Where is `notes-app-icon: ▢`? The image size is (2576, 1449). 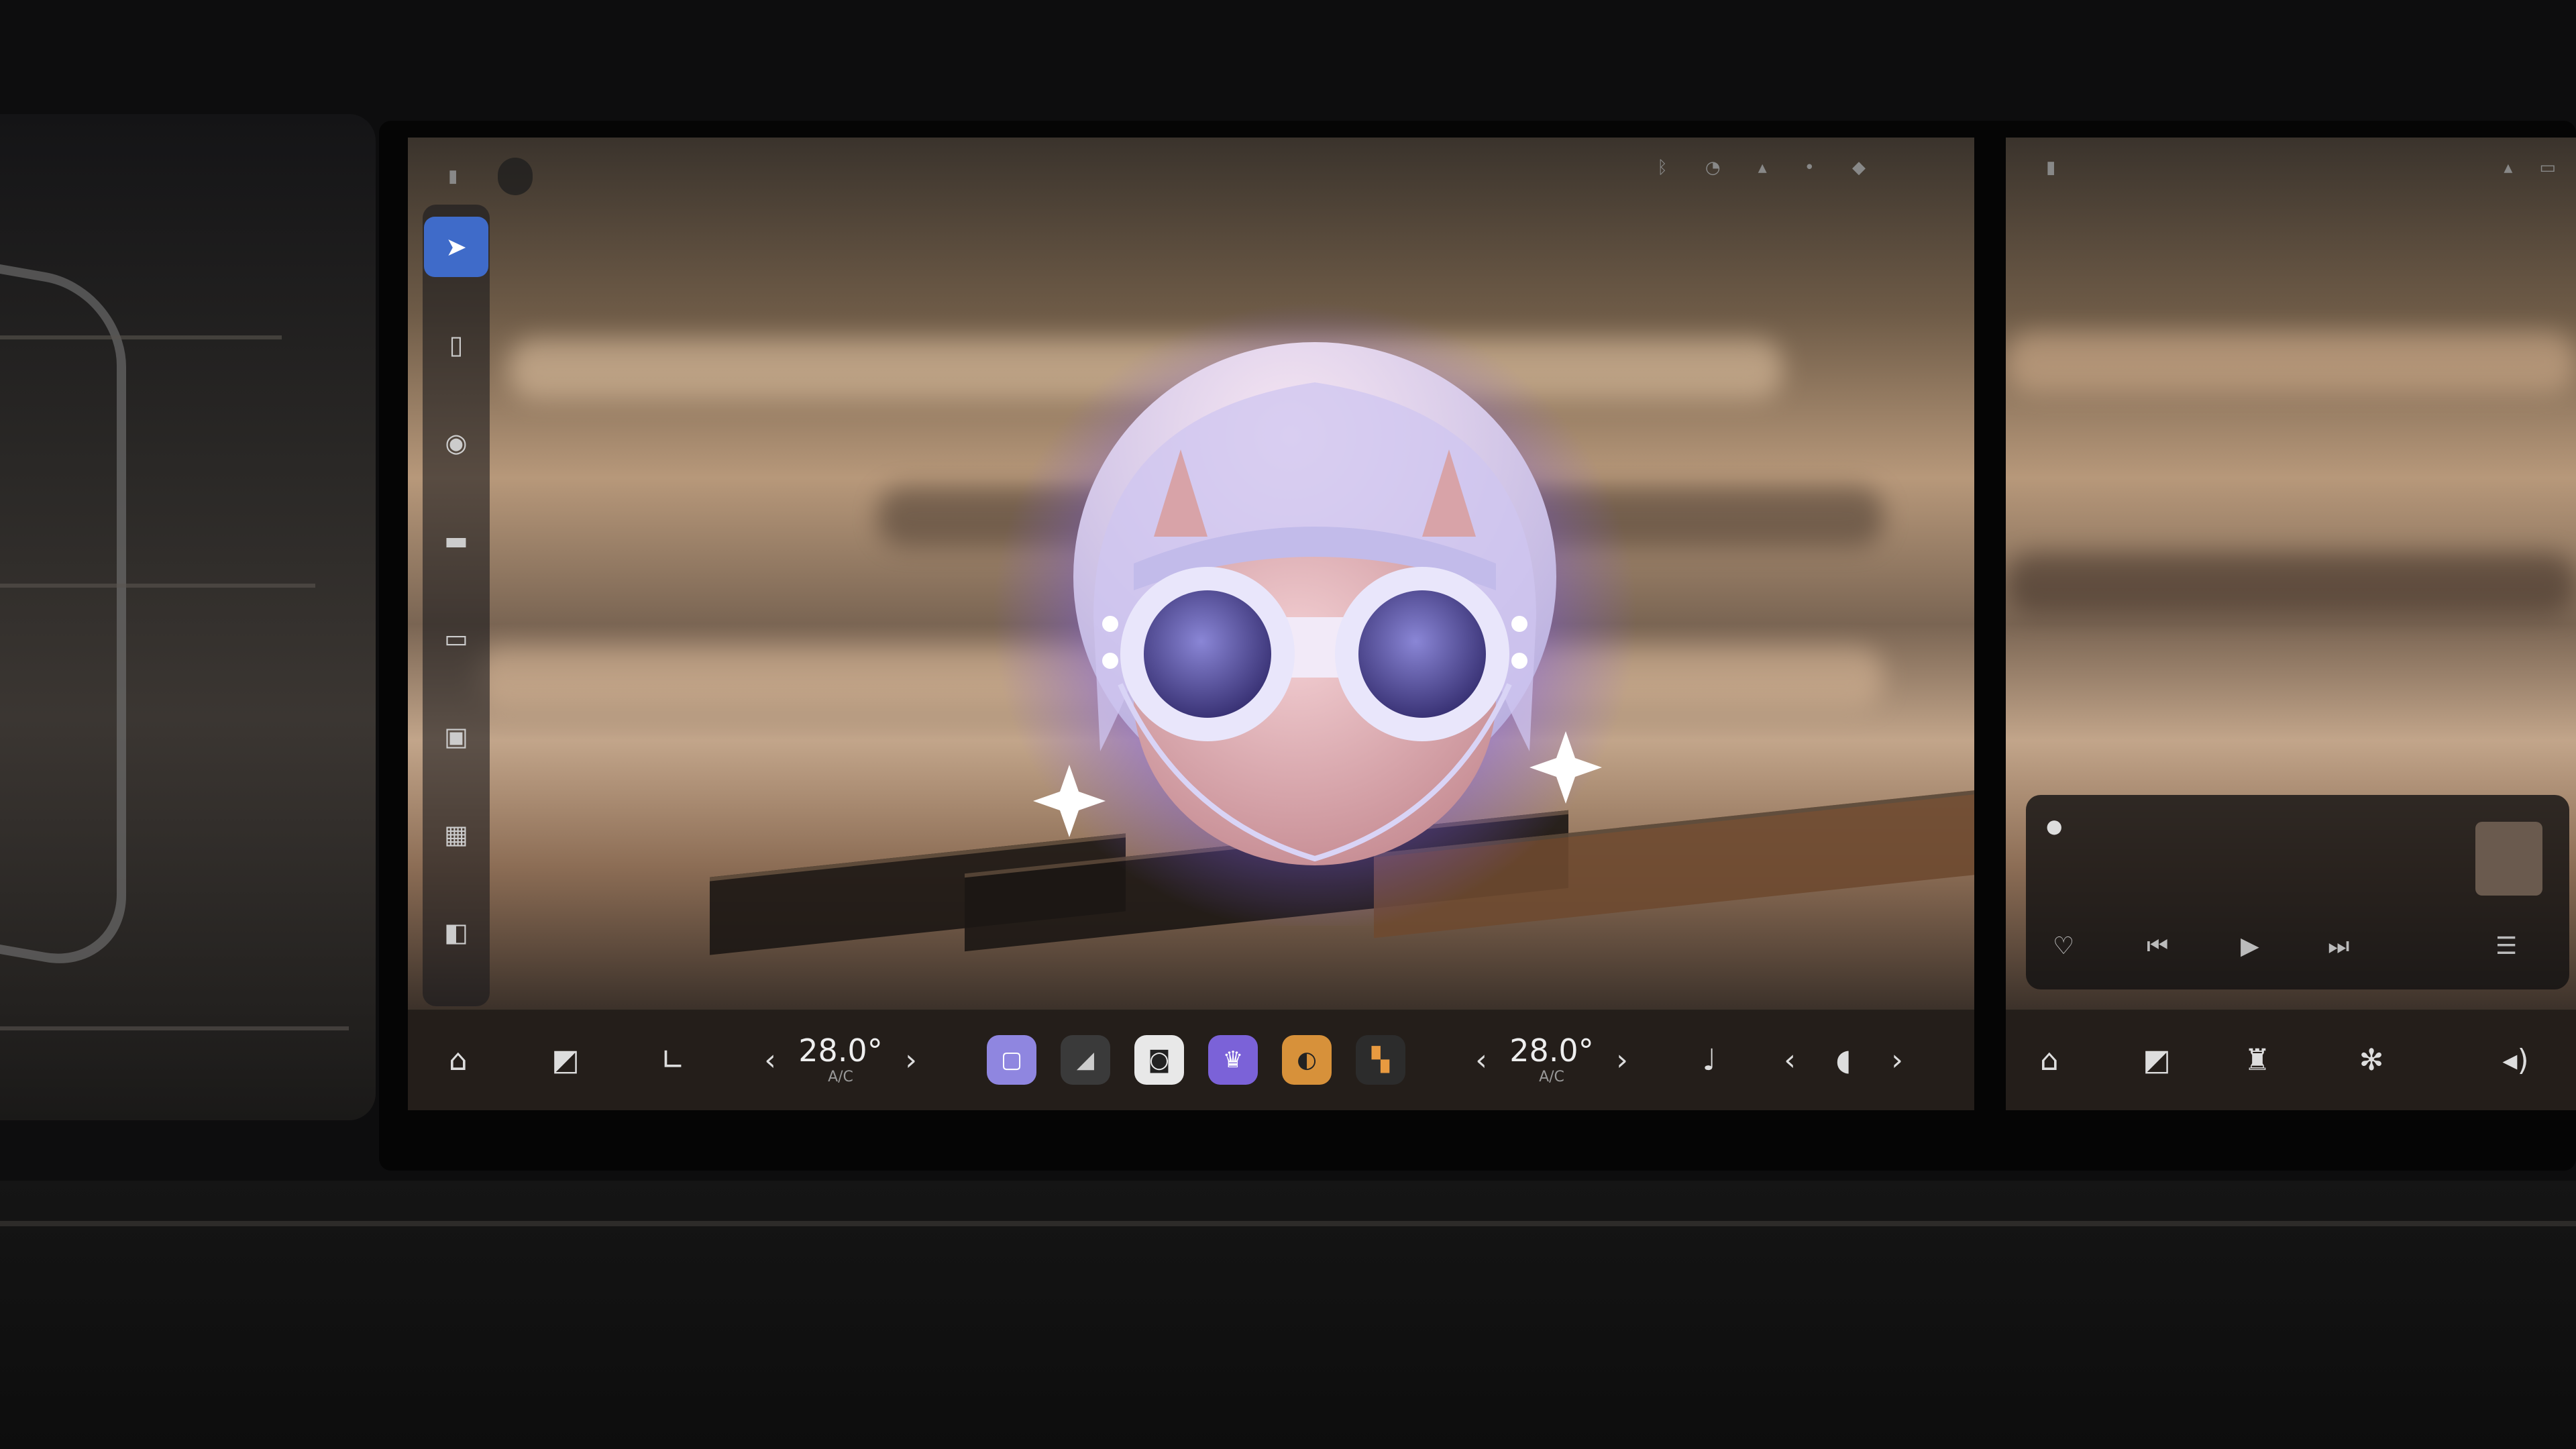 notes-app-icon: ▢ is located at coordinates (1011, 1060).